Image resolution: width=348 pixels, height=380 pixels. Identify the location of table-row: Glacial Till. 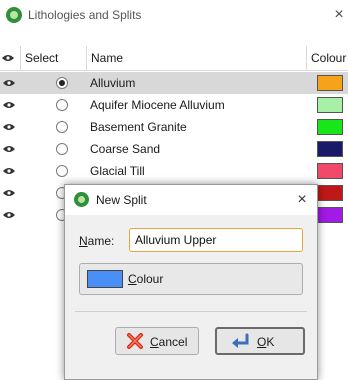
(174, 171).